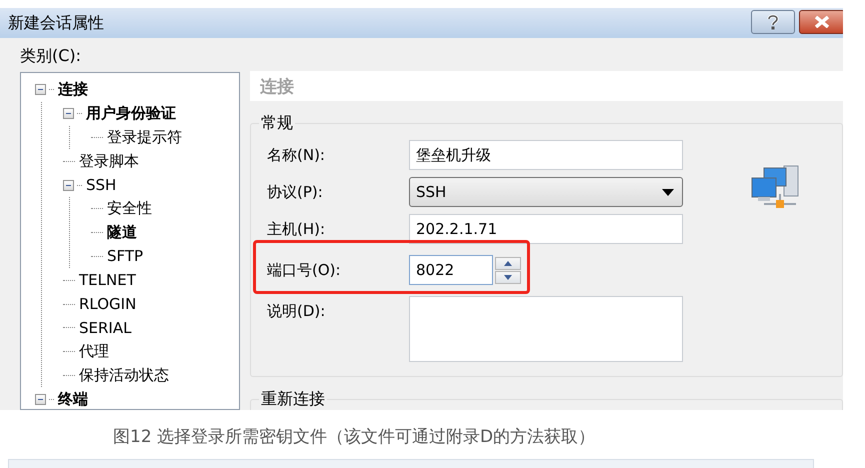  What do you see at coordinates (131, 114) in the screenshot?
I see `tree-item: 用户身份验证` at bounding box center [131, 114].